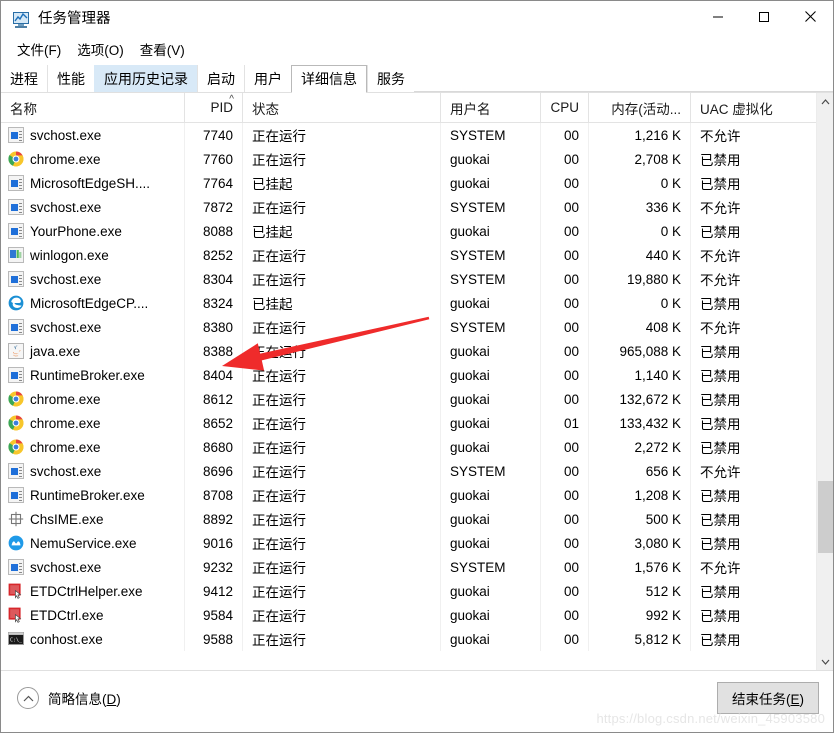  Describe the element at coordinates (417, 135) in the screenshot. I see `table-row: svchost.exe 7740 正在运行 SYSTEM 00 1,216 K 不允许` at that location.